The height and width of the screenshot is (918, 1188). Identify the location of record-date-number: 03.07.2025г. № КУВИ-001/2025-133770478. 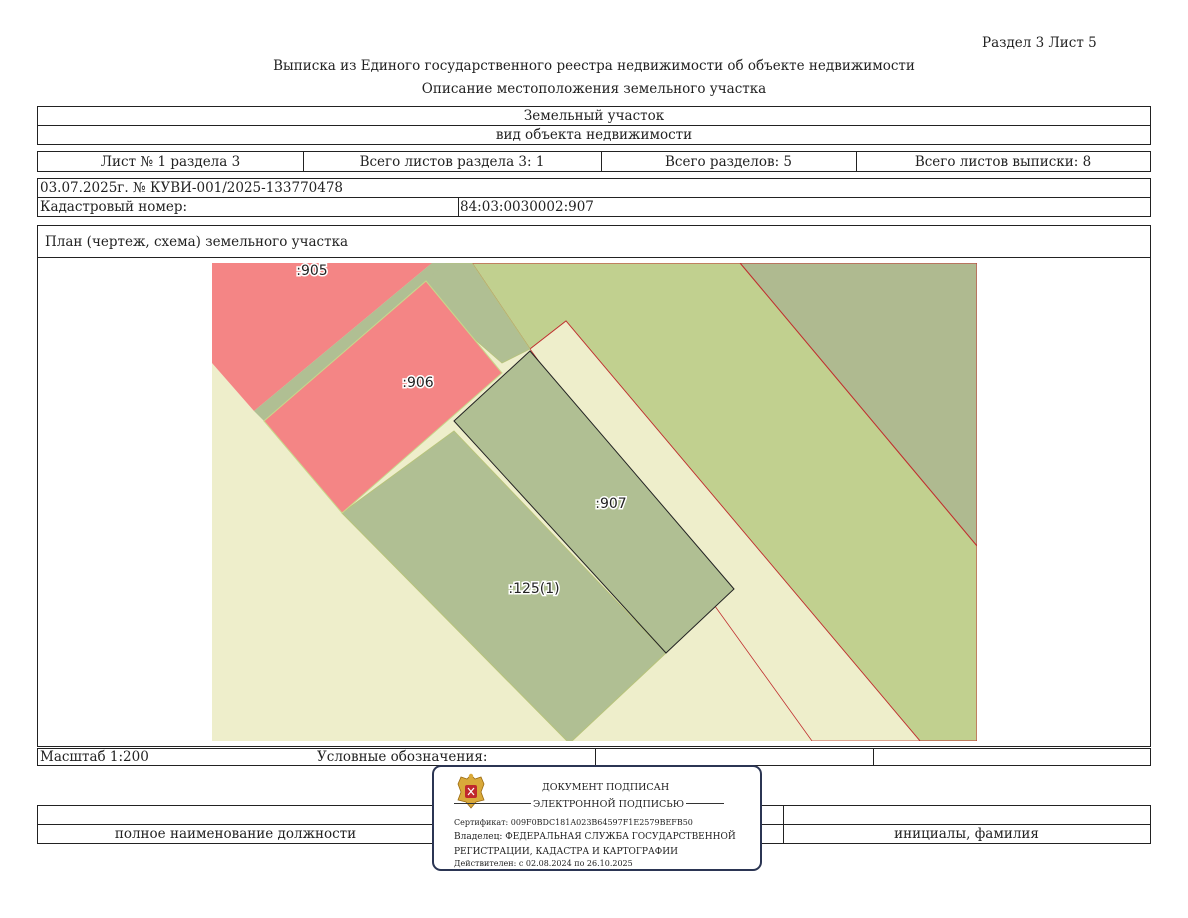
(192, 188).